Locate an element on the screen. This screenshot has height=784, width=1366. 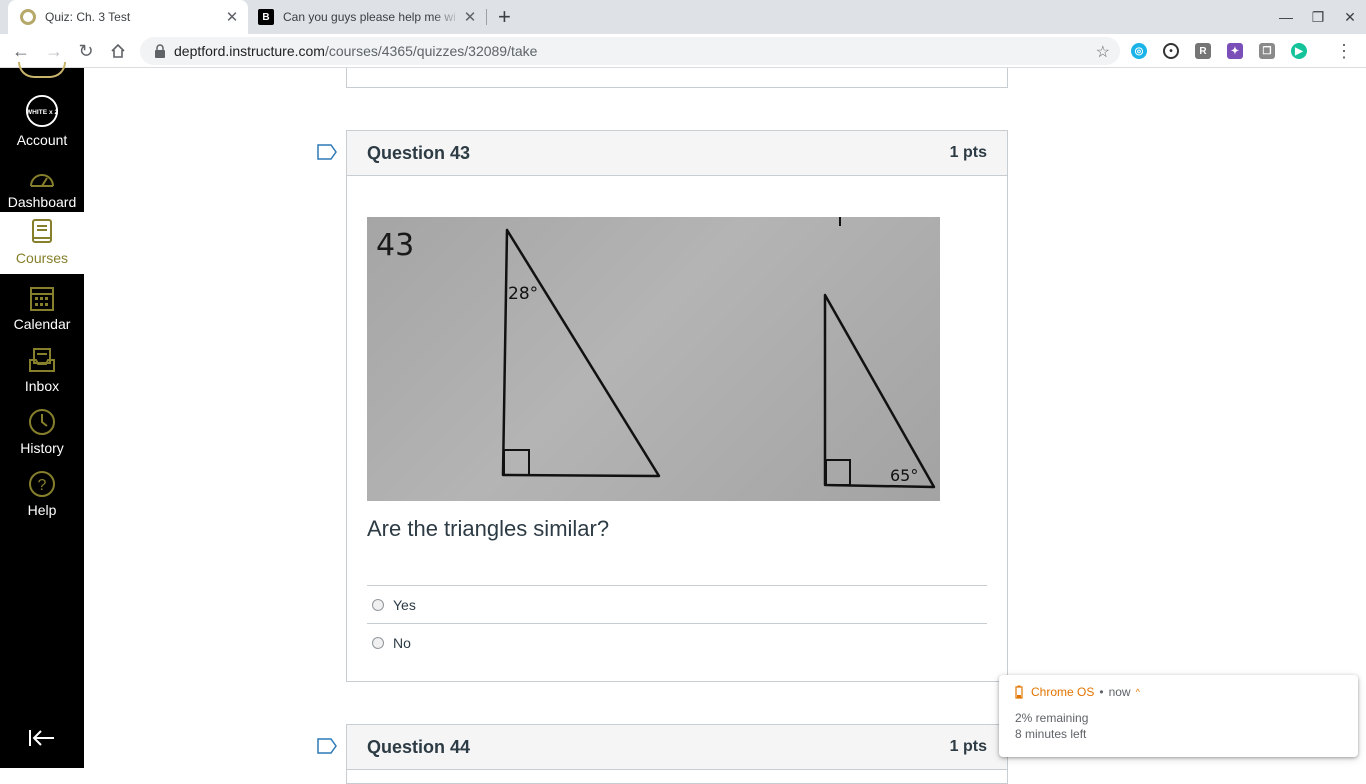
triangles-drawing: 43 28° 65° is located at coordinates (656, 353).